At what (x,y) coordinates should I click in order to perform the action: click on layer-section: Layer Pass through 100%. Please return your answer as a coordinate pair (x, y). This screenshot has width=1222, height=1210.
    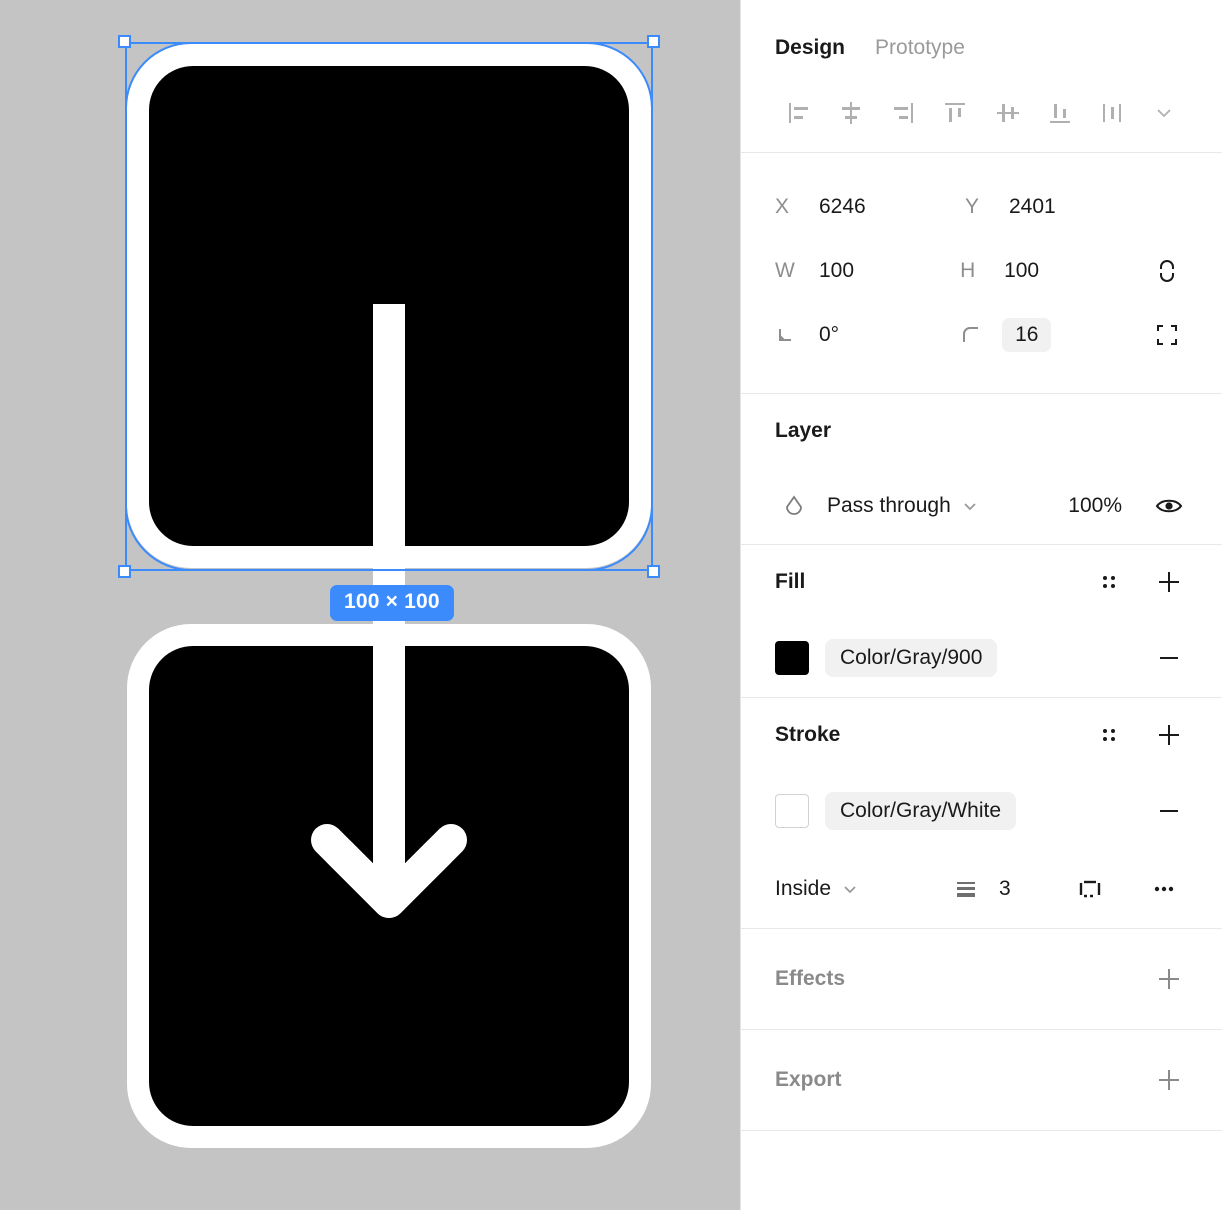
    Looking at the image, I should click on (981, 469).